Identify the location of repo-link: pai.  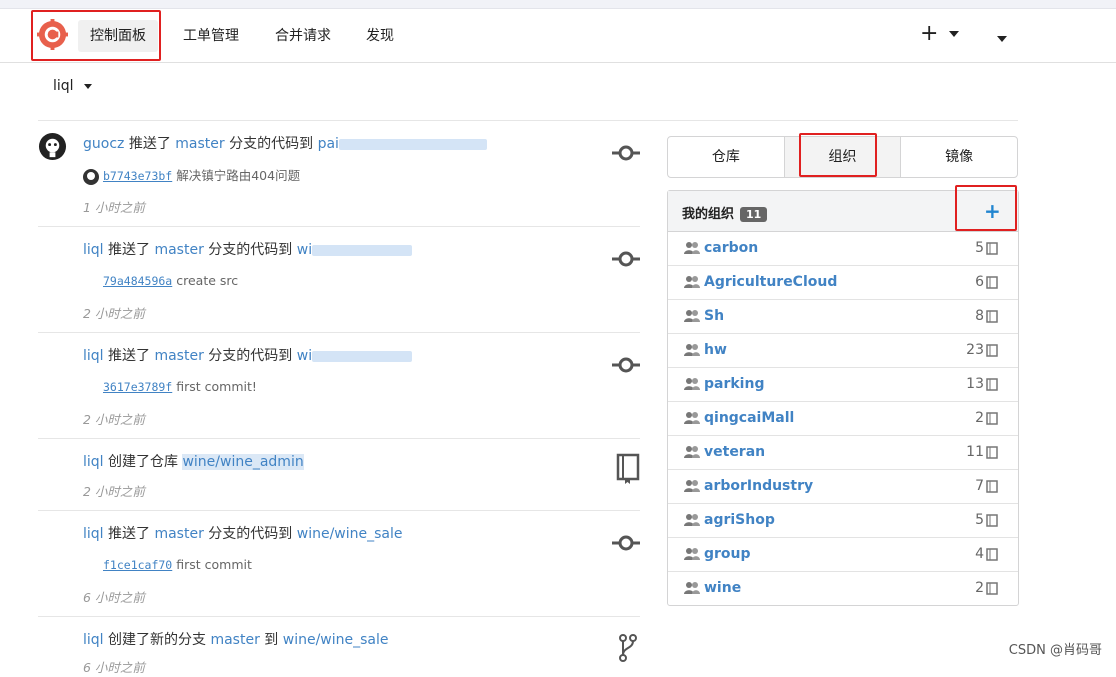
(328, 144).